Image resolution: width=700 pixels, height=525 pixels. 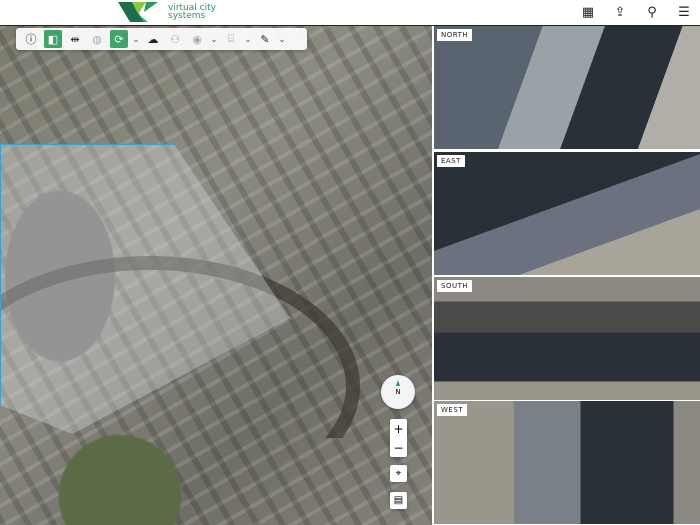 What do you see at coordinates (451, 161) in the screenshot?
I see `view-label-east: EAST` at bounding box center [451, 161].